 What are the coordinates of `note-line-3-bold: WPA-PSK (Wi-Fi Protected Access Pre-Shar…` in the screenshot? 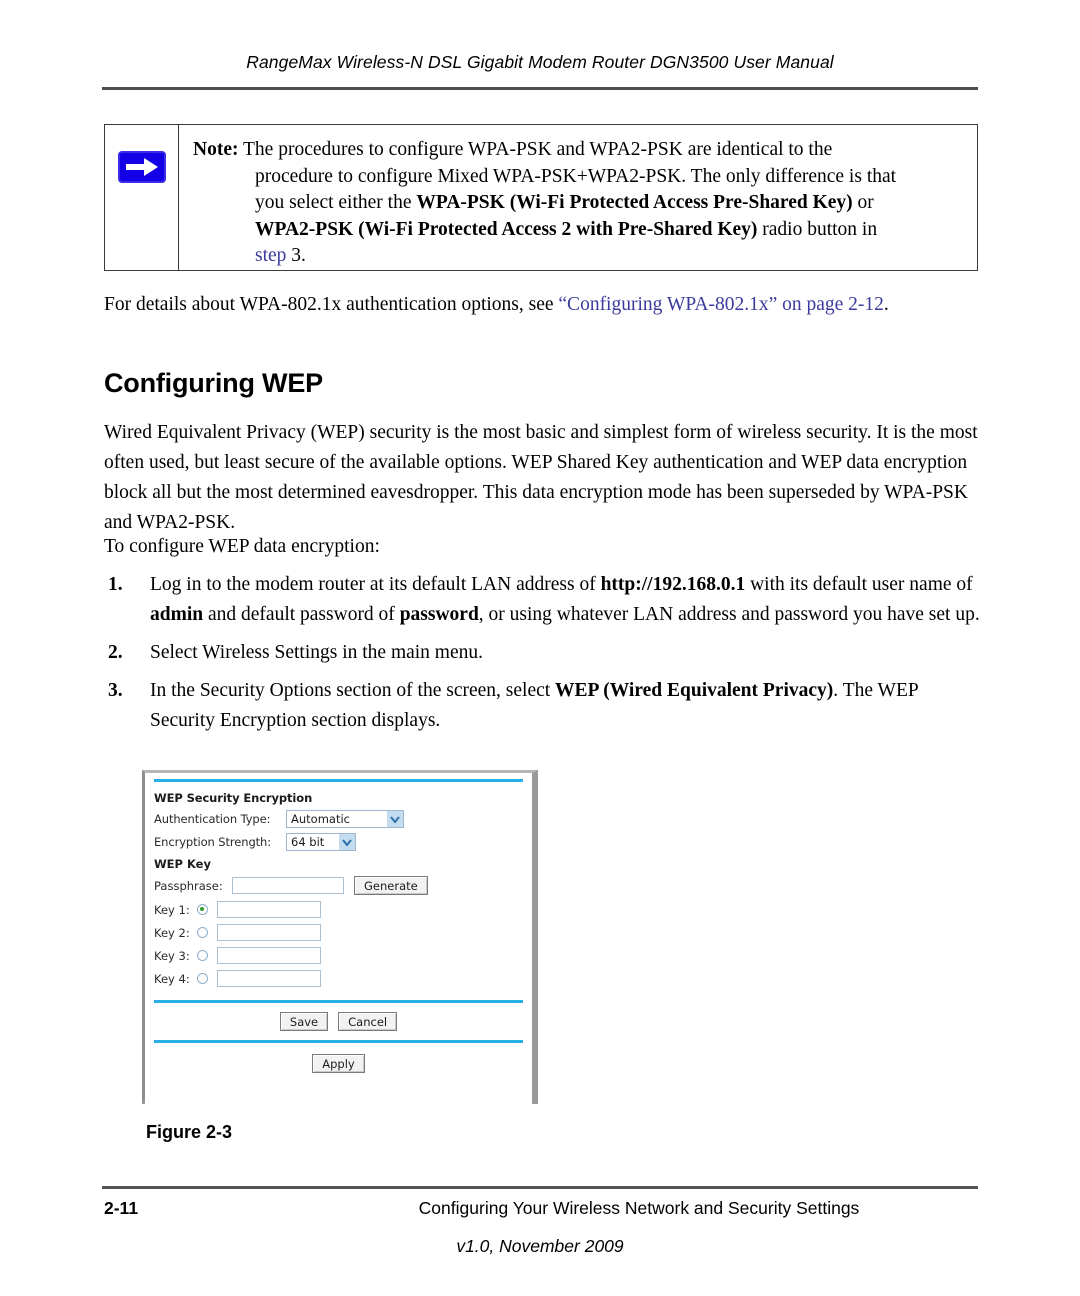 It's located at (634, 202).